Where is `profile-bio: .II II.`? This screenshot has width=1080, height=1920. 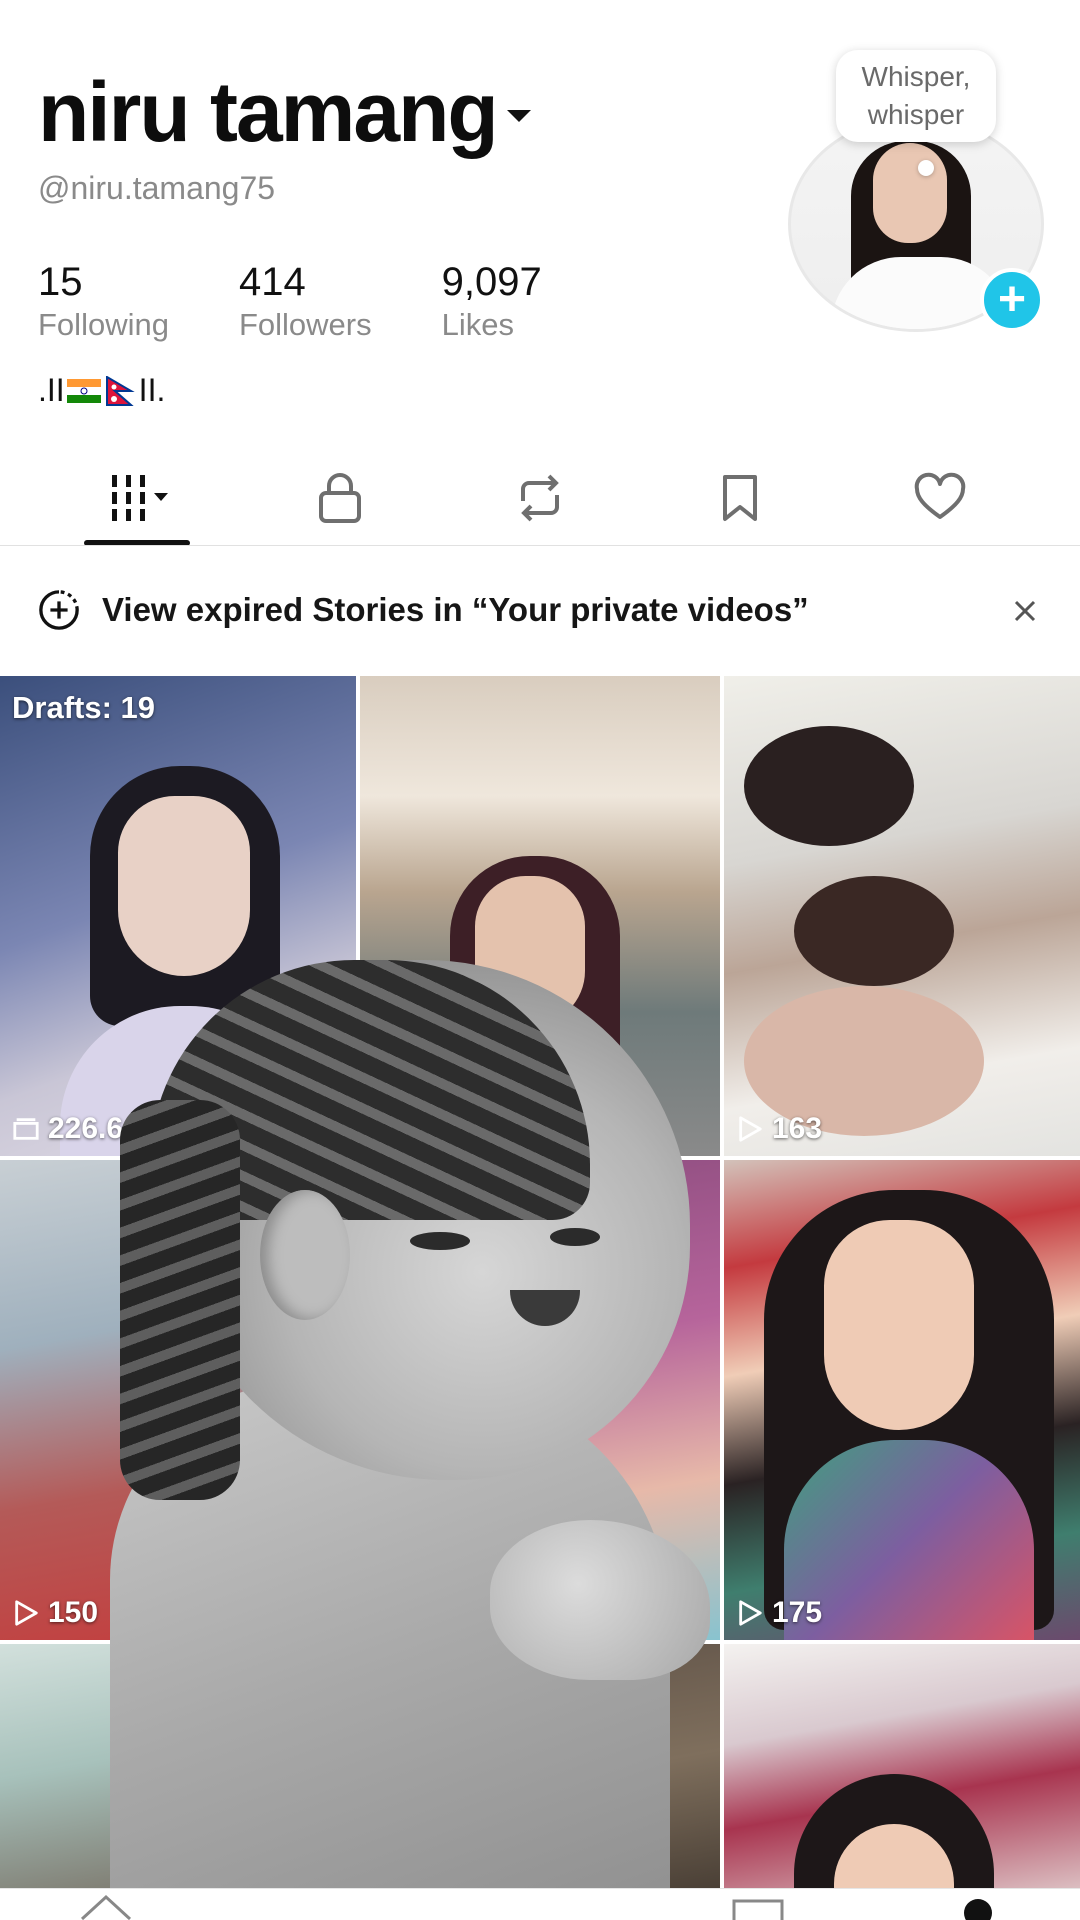 profile-bio: .II II. is located at coordinates (101, 390).